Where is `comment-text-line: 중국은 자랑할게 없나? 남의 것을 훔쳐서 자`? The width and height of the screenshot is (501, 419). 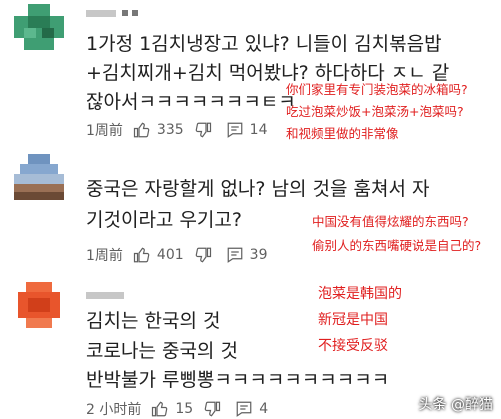
comment-text-line: 중국은 자랑할게 없나? 남의 것을 훔쳐서 자 is located at coordinates (258, 189).